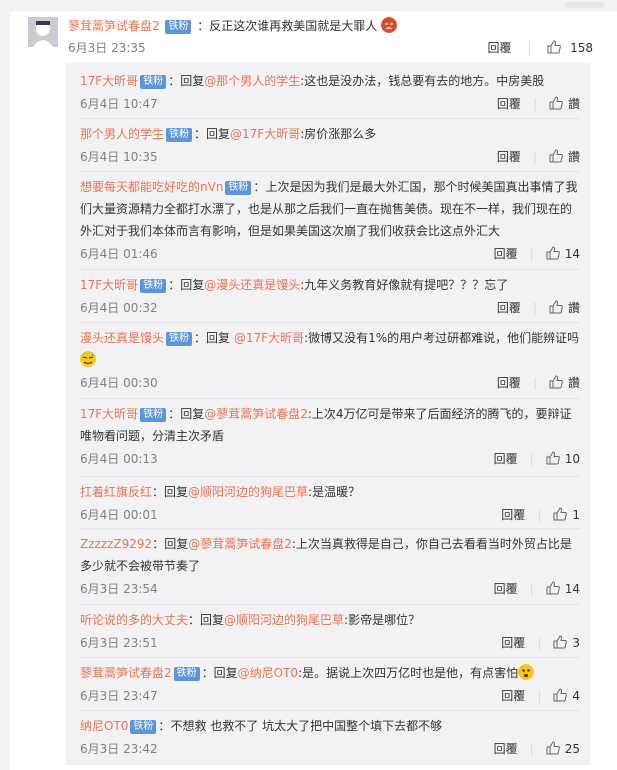 The height and width of the screenshot is (770, 617). Describe the element at coordinates (122, 338) in the screenshot. I see `reply-username: 漫头还真是馒头` at that location.